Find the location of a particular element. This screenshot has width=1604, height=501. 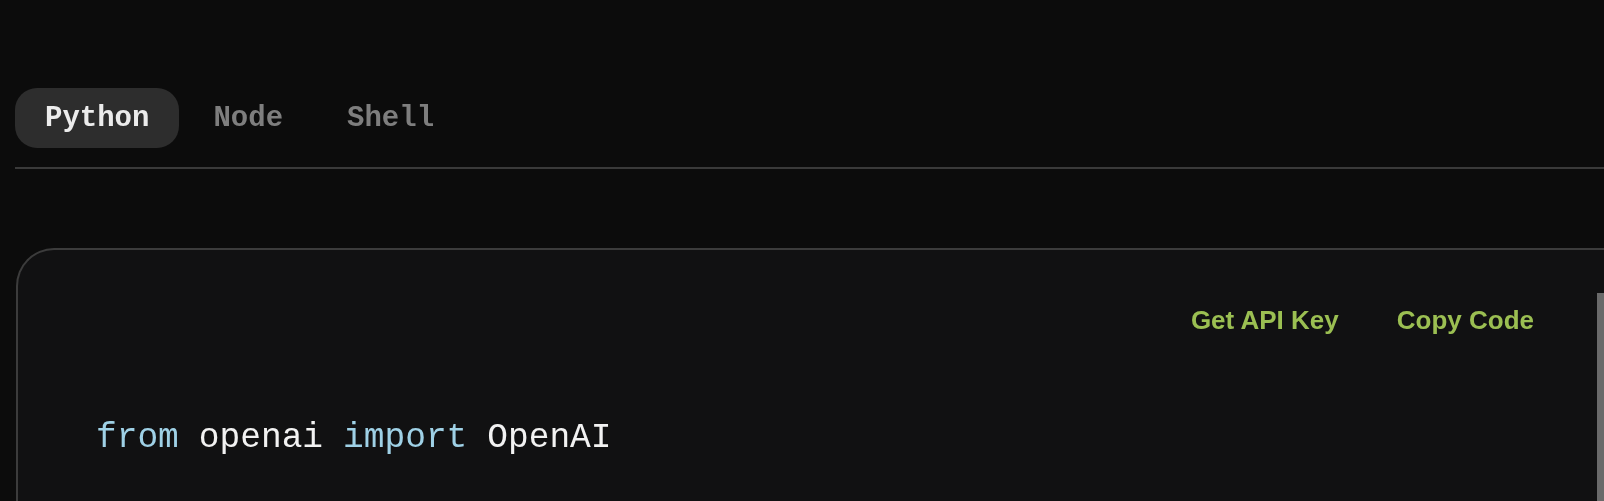

scrollbar is located at coordinates (1600, 397).